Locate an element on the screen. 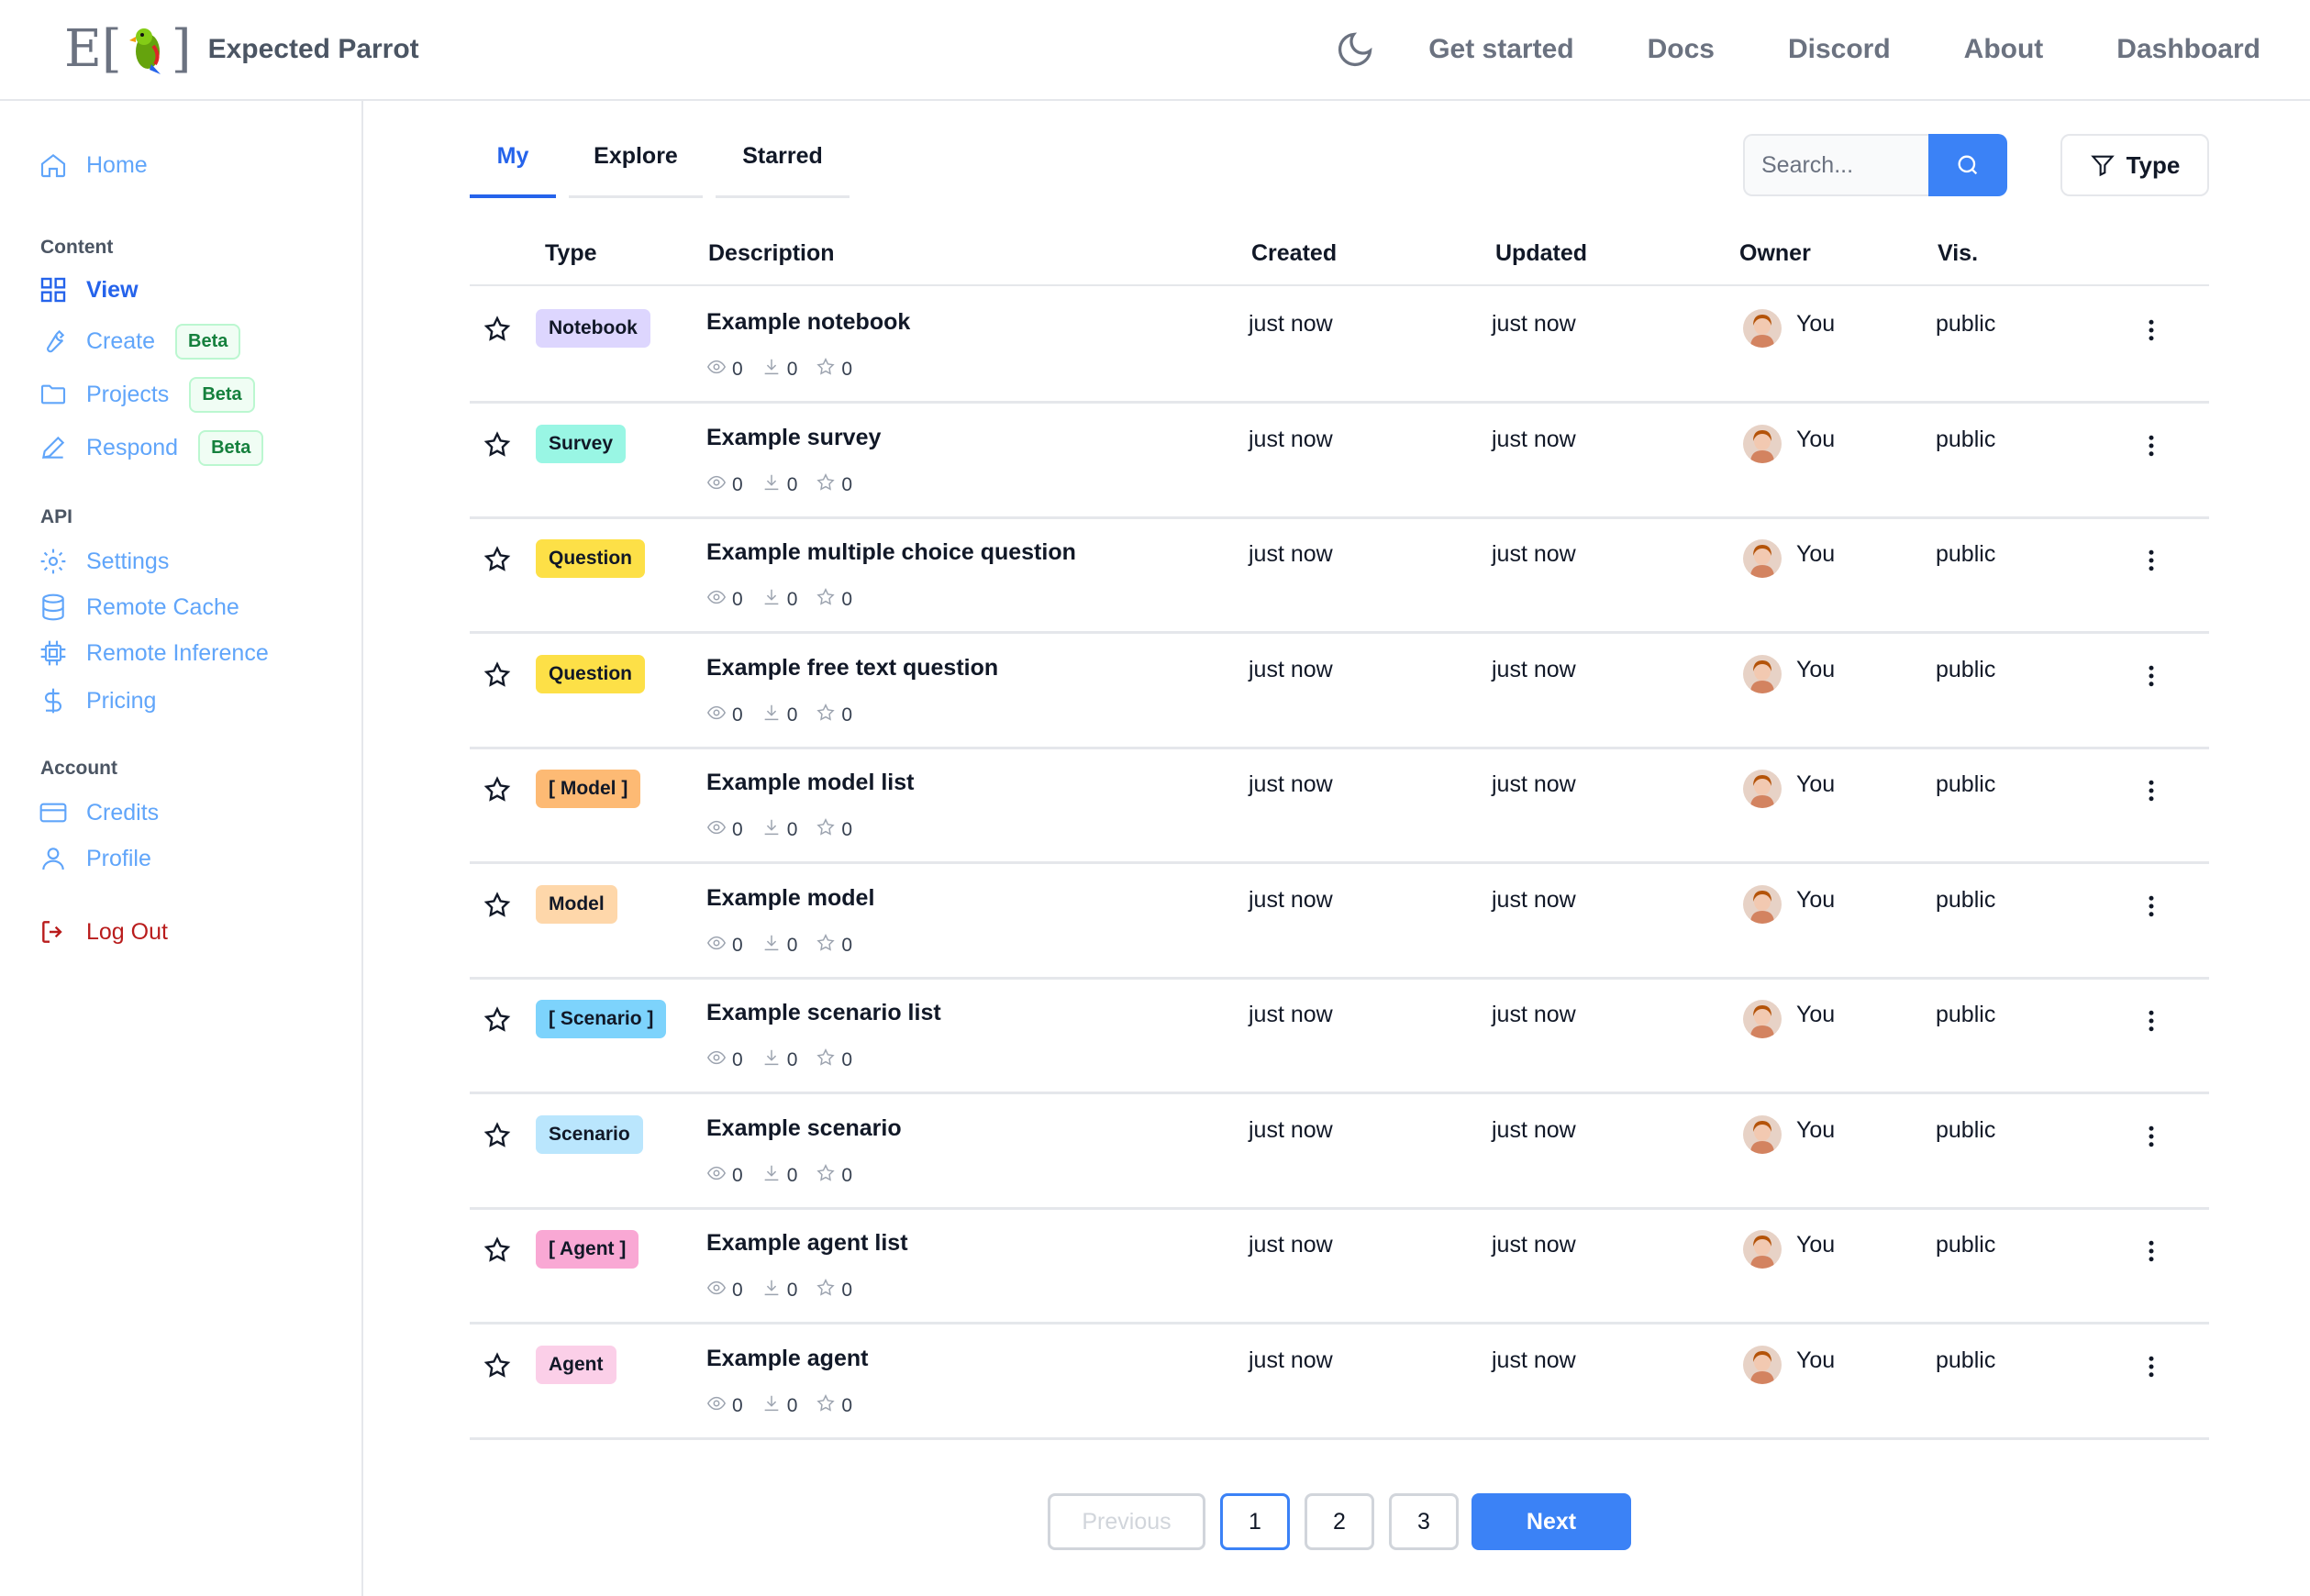 Image resolution: width=2310 pixels, height=1596 pixels. sidebar-item-label: Pricing is located at coordinates (122, 700).